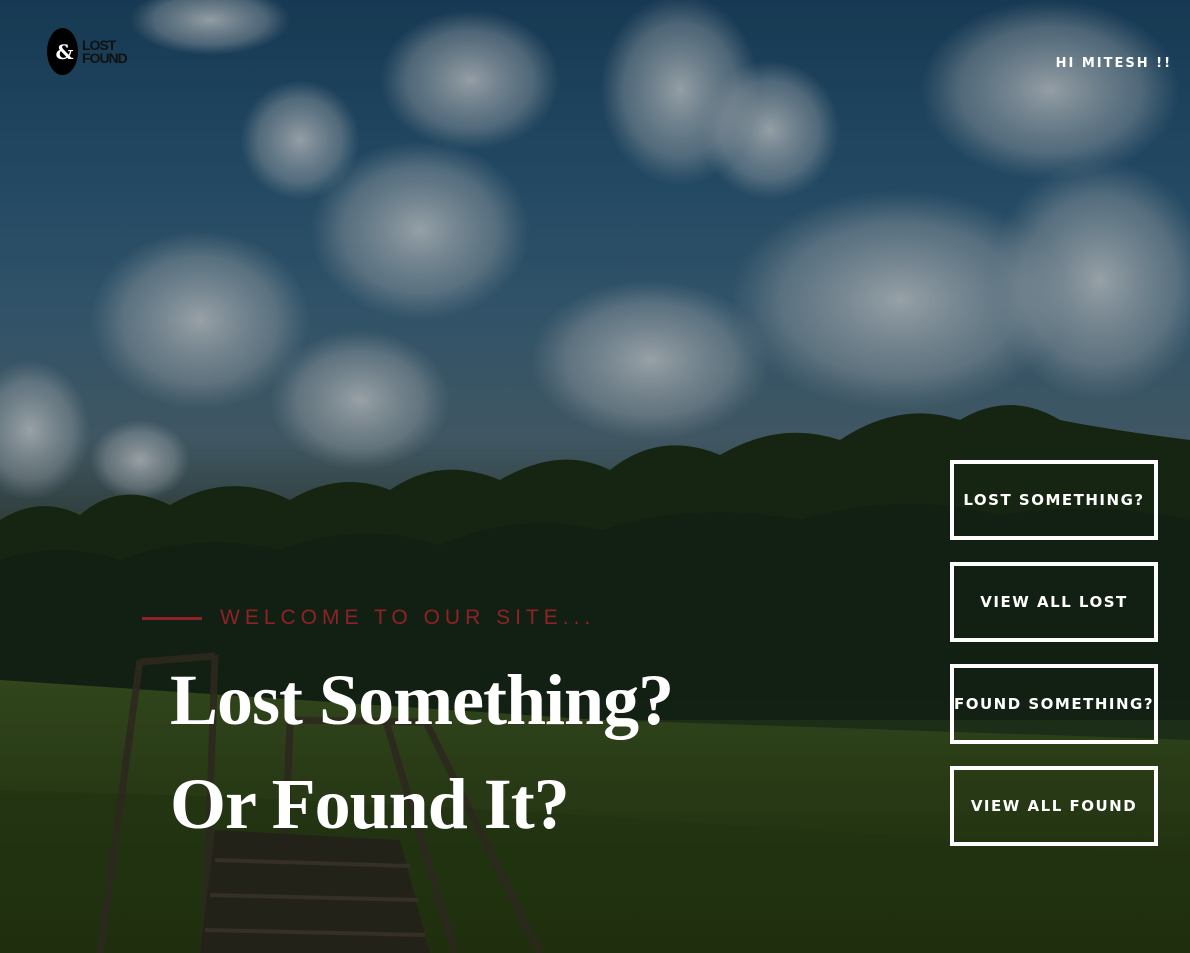 This screenshot has height=953, width=1190. I want to click on headline-line-2: Or Found It?, so click(370, 804).